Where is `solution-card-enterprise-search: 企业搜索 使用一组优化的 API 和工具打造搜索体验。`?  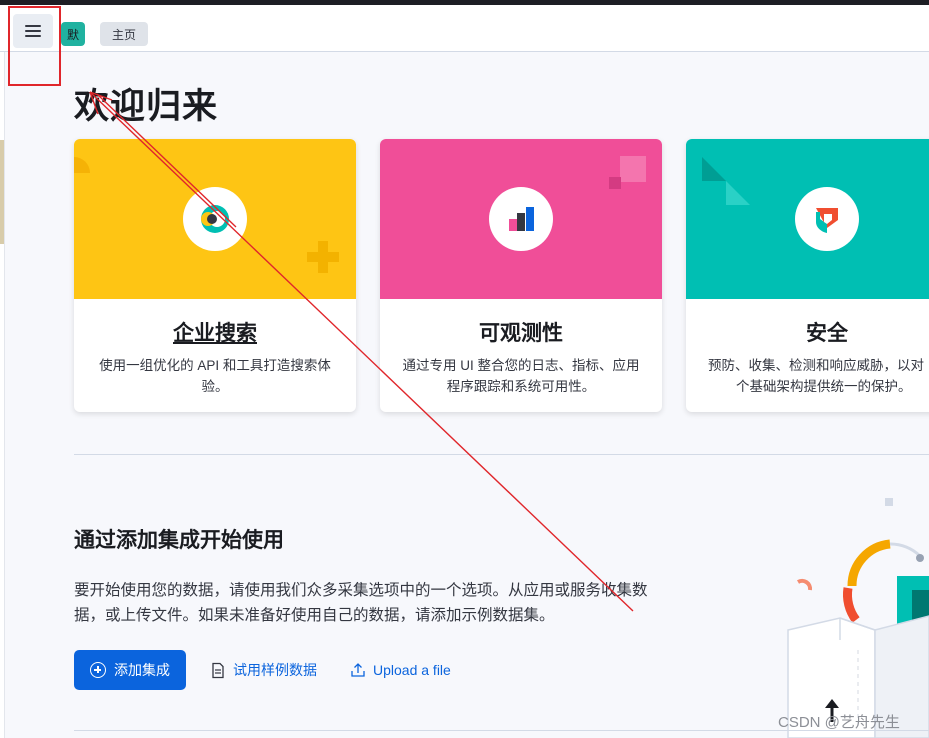
solution-card-enterprise-search: 企业搜索 使用一组优化的 API 和工具打造搜索体验。 is located at coordinates (215, 275).